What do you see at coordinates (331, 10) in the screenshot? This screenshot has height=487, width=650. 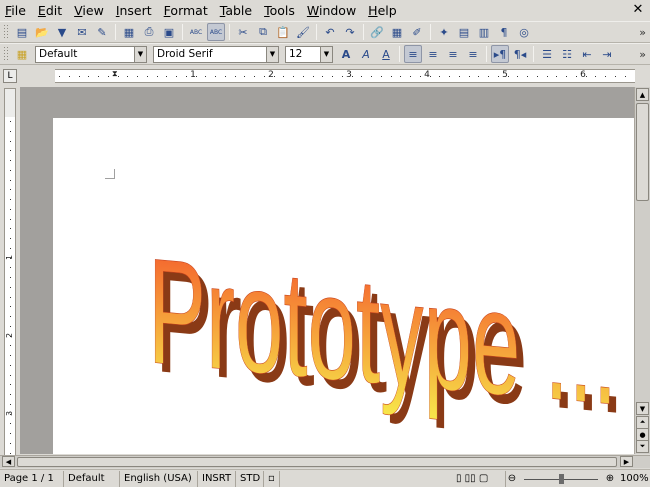 I see `menu-window: Window` at bounding box center [331, 10].